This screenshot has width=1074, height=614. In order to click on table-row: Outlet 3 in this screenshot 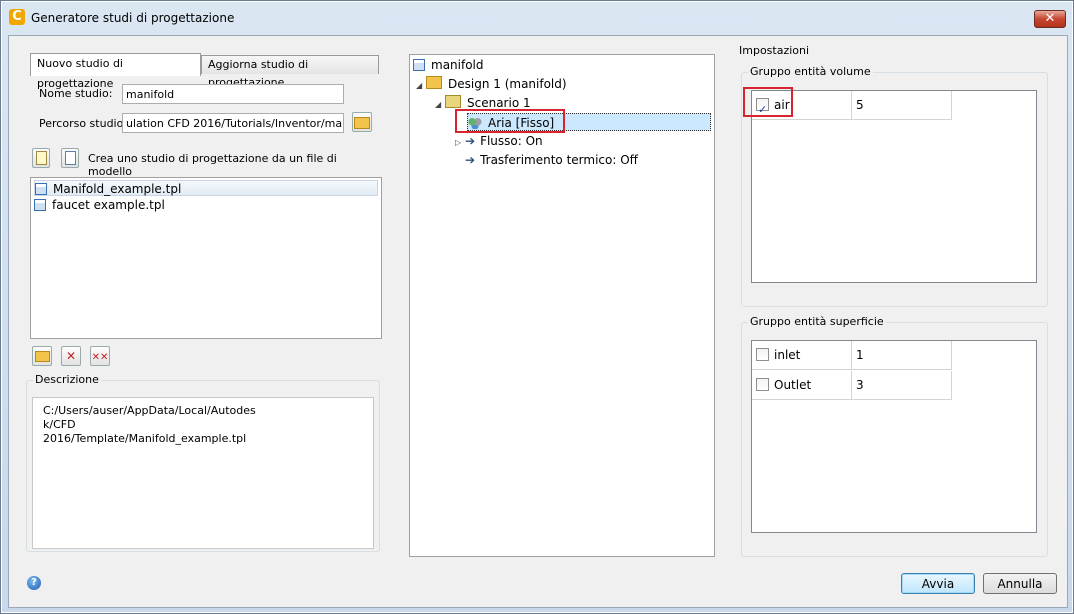, I will do `click(852, 385)`.